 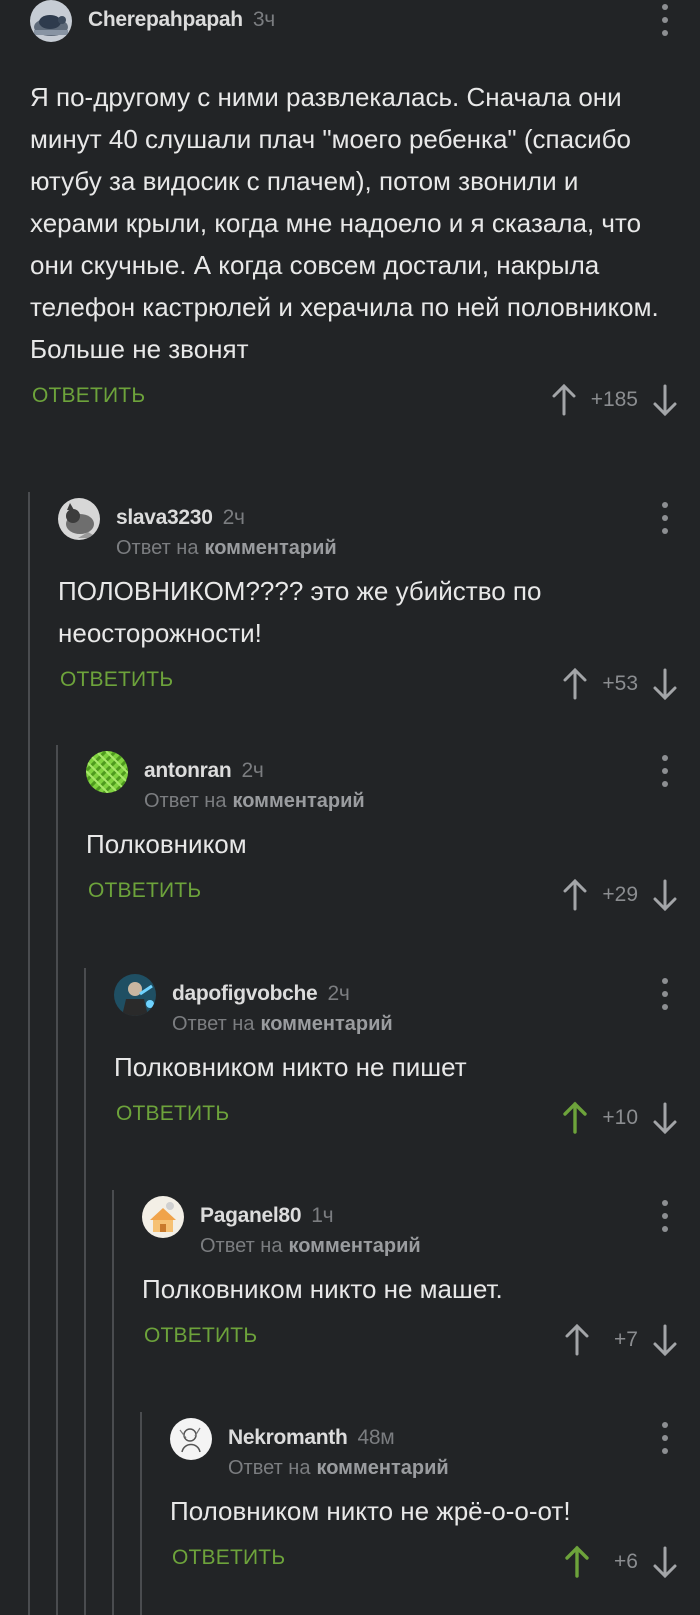 I want to click on pattern-avatar, so click(x=107, y=772).